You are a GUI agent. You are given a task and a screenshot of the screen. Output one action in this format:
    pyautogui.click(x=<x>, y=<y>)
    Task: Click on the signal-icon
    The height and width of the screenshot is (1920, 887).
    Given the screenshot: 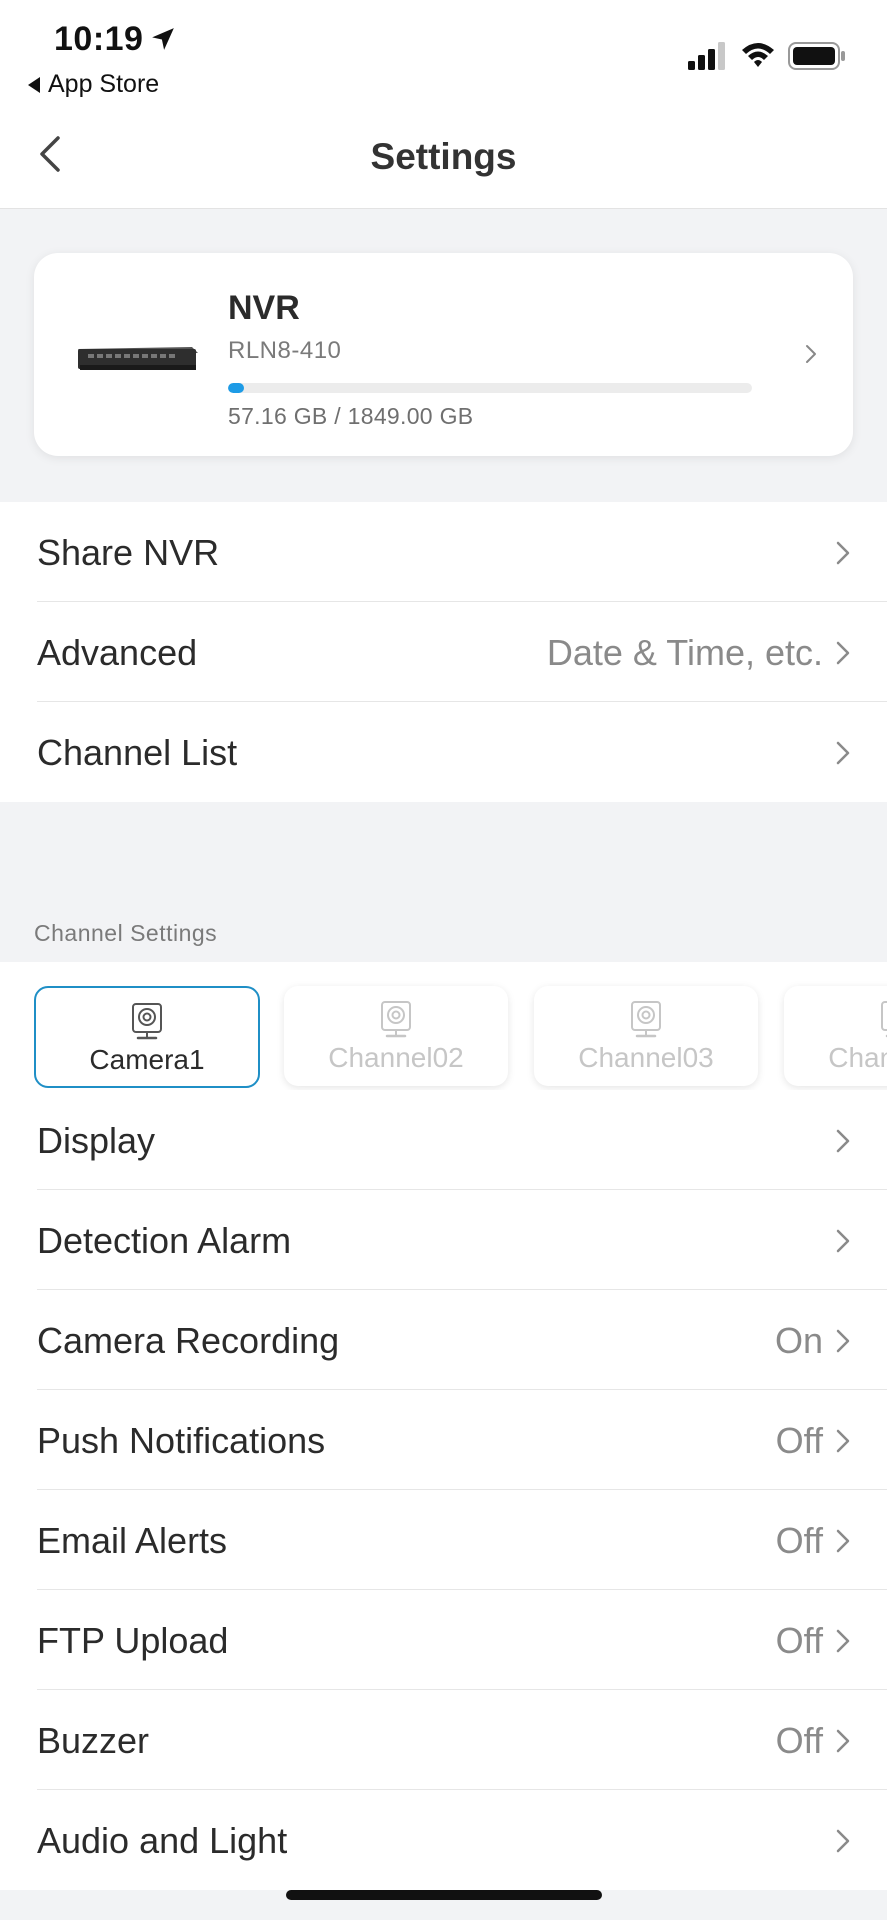 What is the action you would take?
    pyautogui.click(x=706, y=56)
    